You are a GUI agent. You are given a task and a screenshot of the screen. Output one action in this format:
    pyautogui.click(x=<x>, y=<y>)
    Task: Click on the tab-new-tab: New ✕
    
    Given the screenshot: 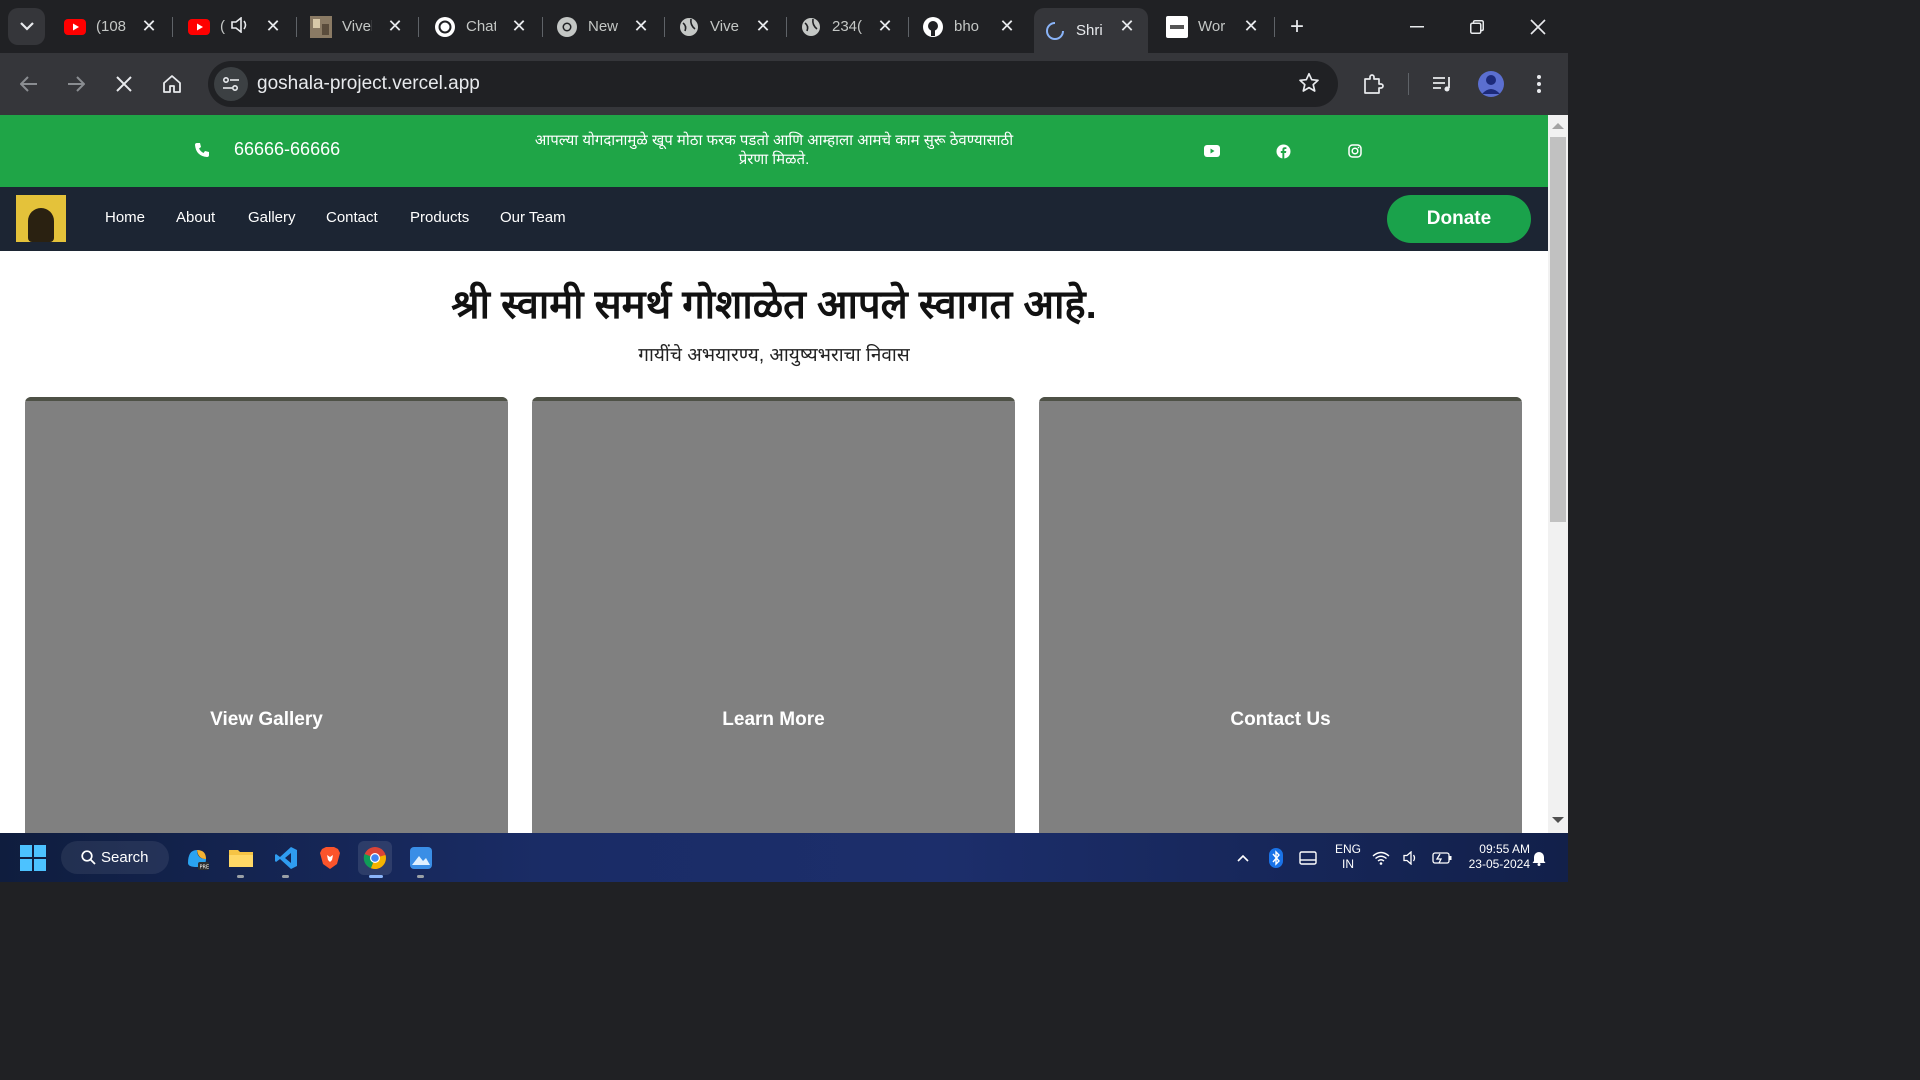 What is the action you would take?
    pyautogui.click(x=606, y=26)
    